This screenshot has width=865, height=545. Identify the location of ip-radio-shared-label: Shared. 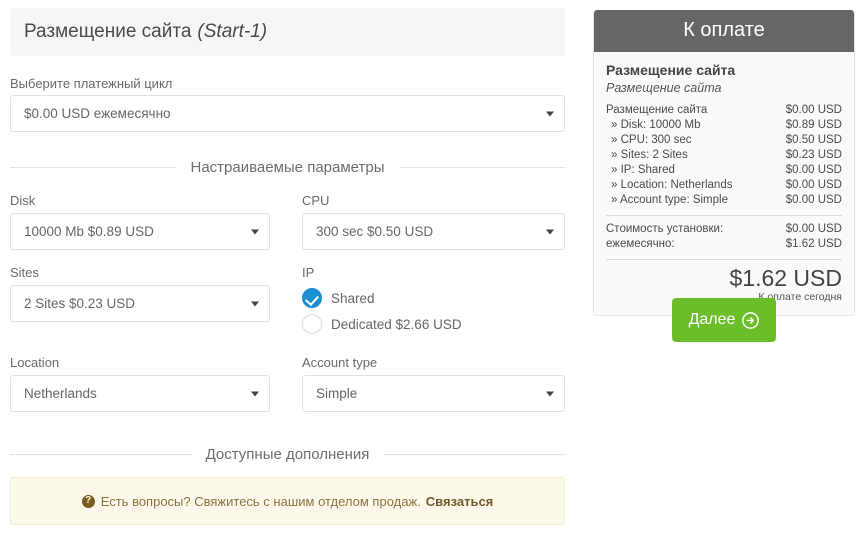
(353, 298).